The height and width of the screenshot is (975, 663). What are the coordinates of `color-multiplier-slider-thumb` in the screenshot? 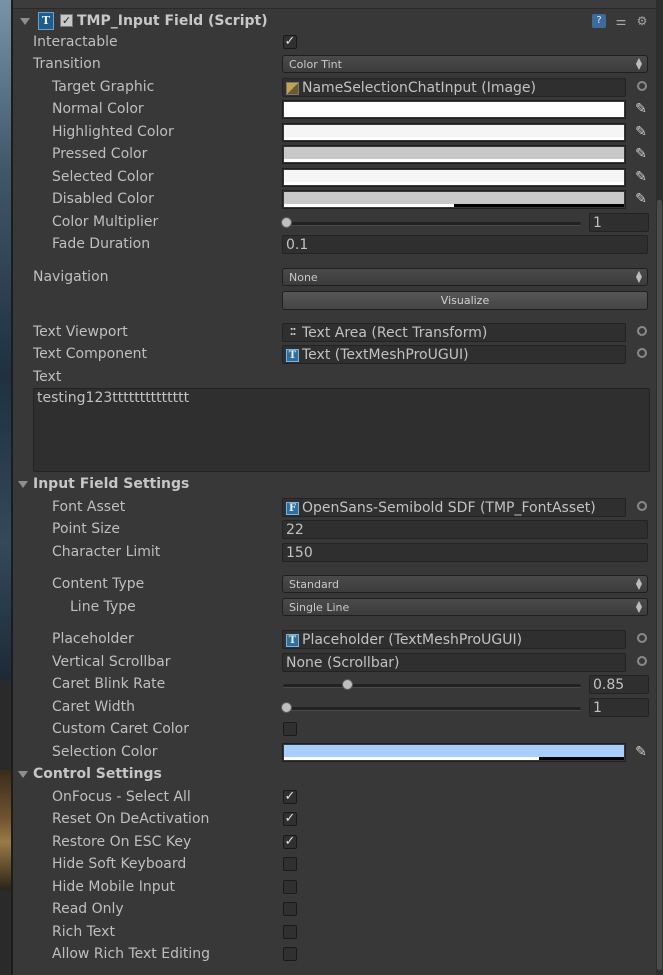 It's located at (286, 222).